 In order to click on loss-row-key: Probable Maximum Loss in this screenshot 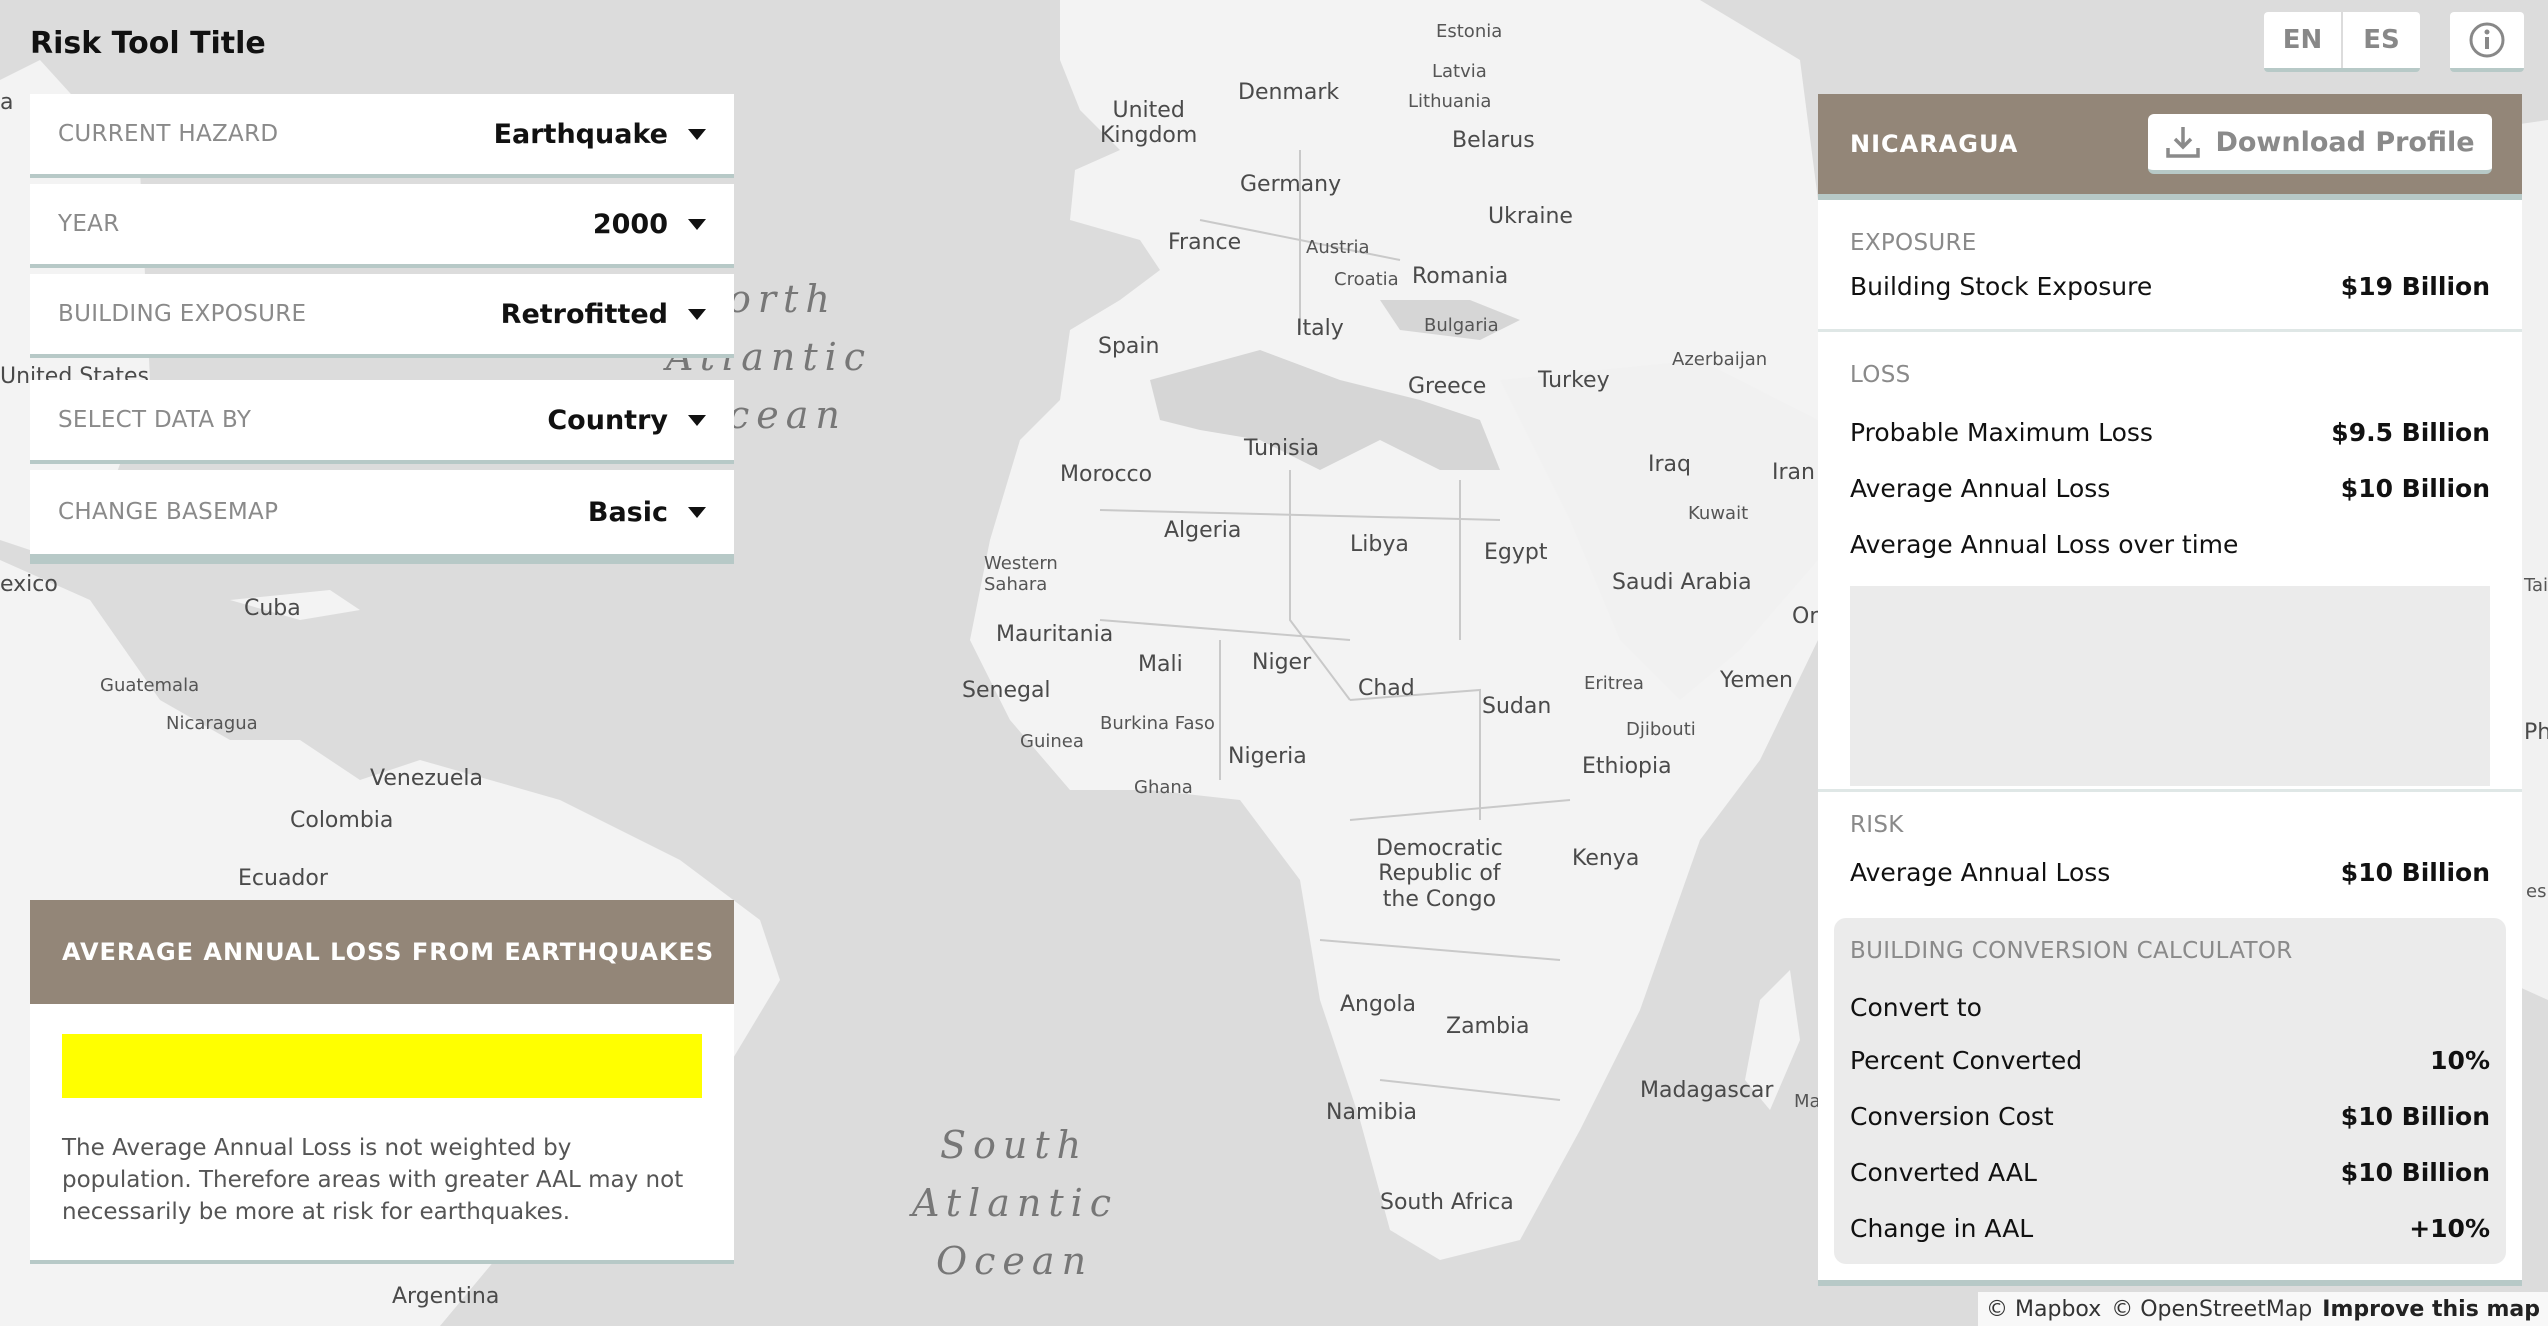, I will do `click(2001, 432)`.